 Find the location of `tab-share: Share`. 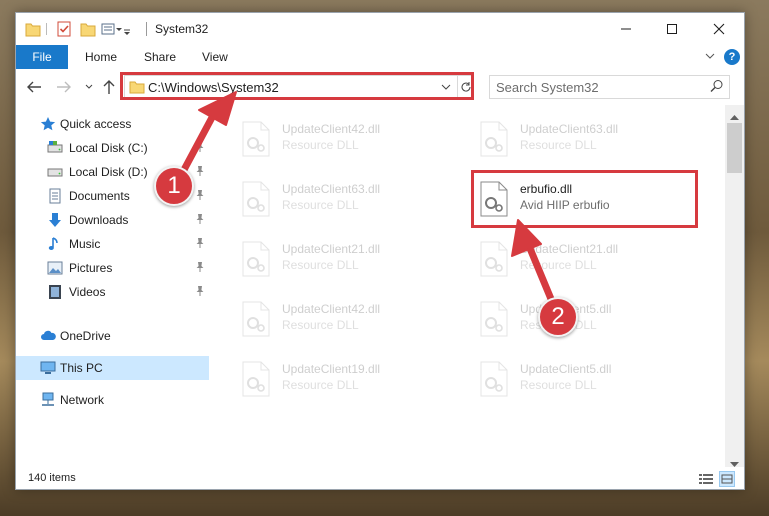

tab-share: Share is located at coordinates (160, 57).